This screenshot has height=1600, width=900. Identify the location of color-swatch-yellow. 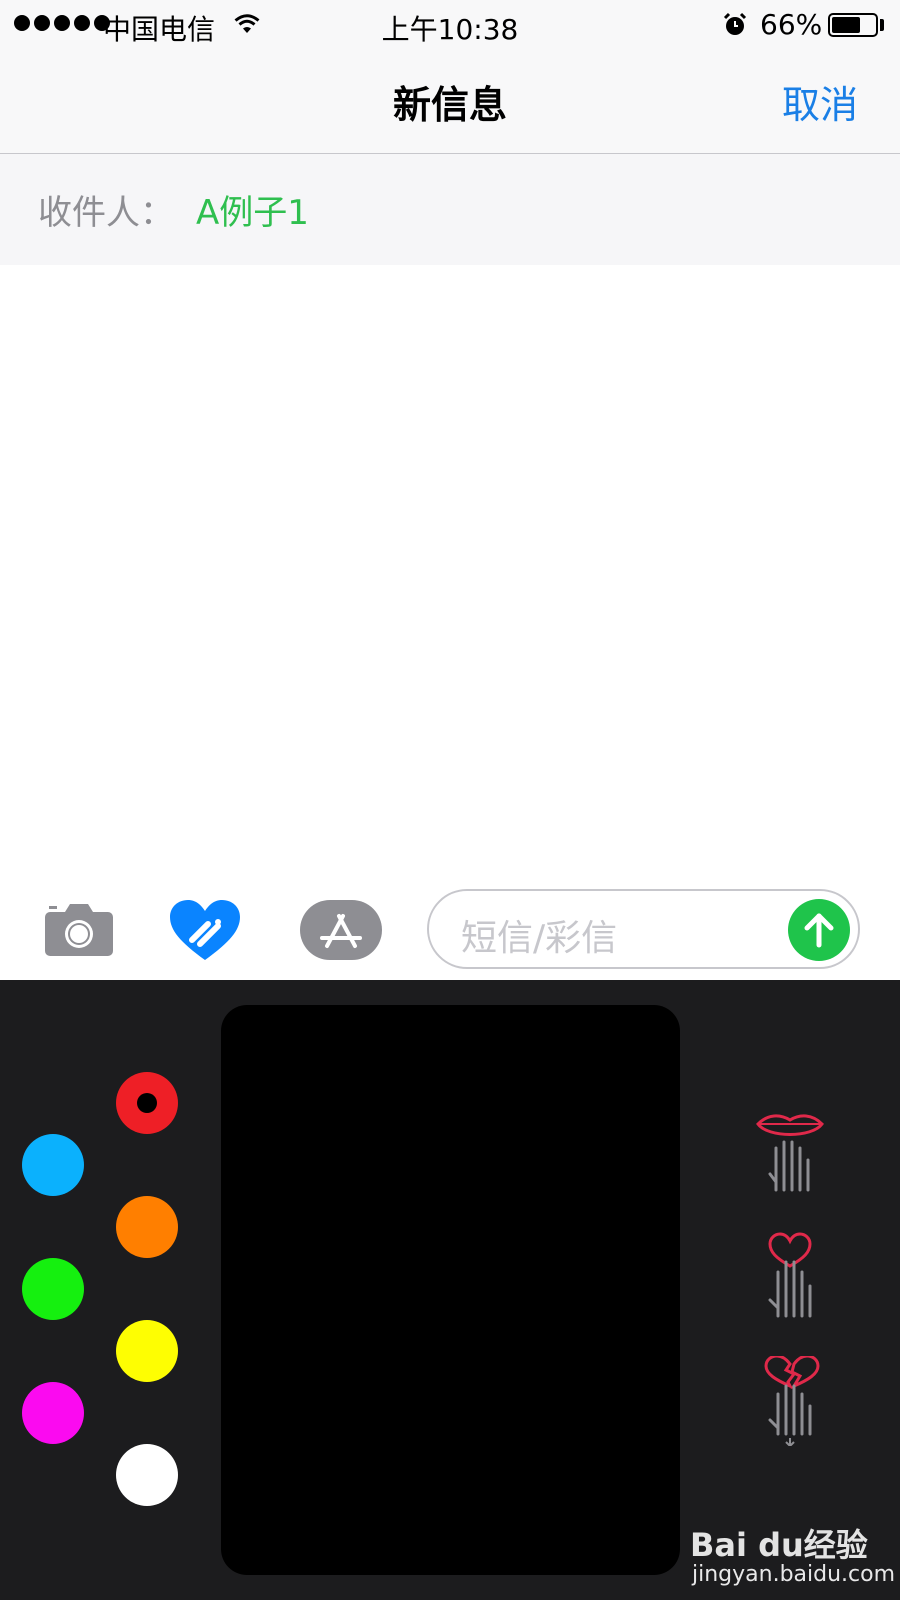
(147, 1351).